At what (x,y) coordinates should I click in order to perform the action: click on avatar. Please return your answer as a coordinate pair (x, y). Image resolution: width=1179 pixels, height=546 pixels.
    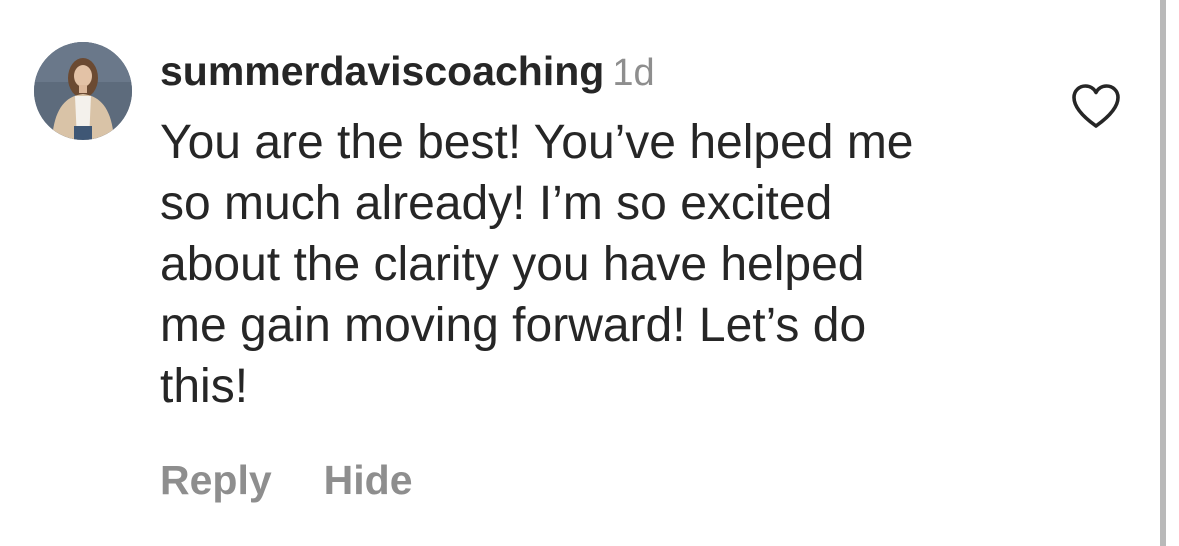
    Looking at the image, I should click on (83, 91).